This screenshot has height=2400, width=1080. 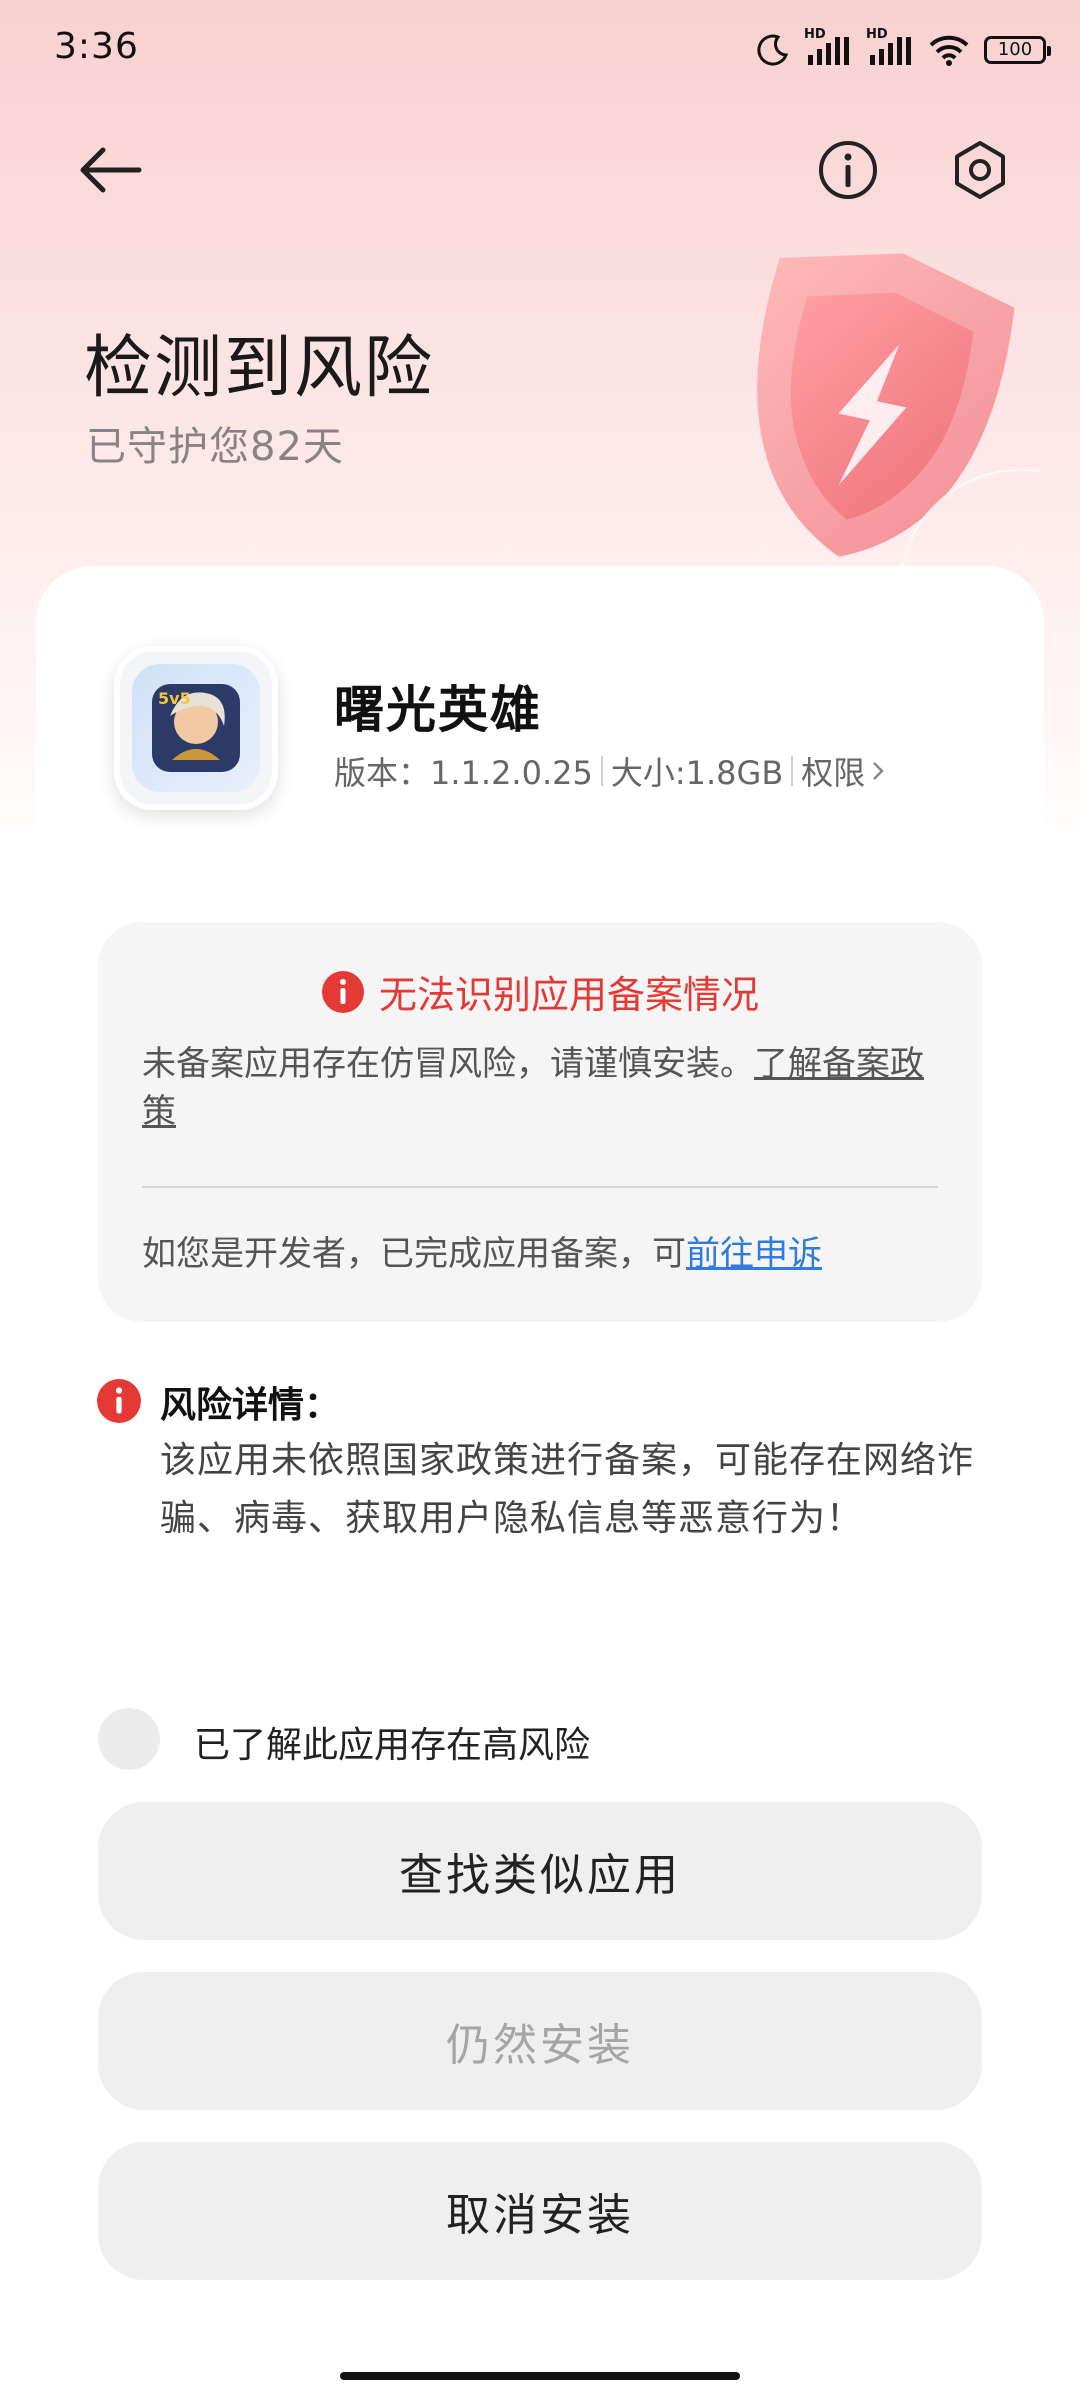 What do you see at coordinates (540, 2376) in the screenshot?
I see `home-indicator` at bounding box center [540, 2376].